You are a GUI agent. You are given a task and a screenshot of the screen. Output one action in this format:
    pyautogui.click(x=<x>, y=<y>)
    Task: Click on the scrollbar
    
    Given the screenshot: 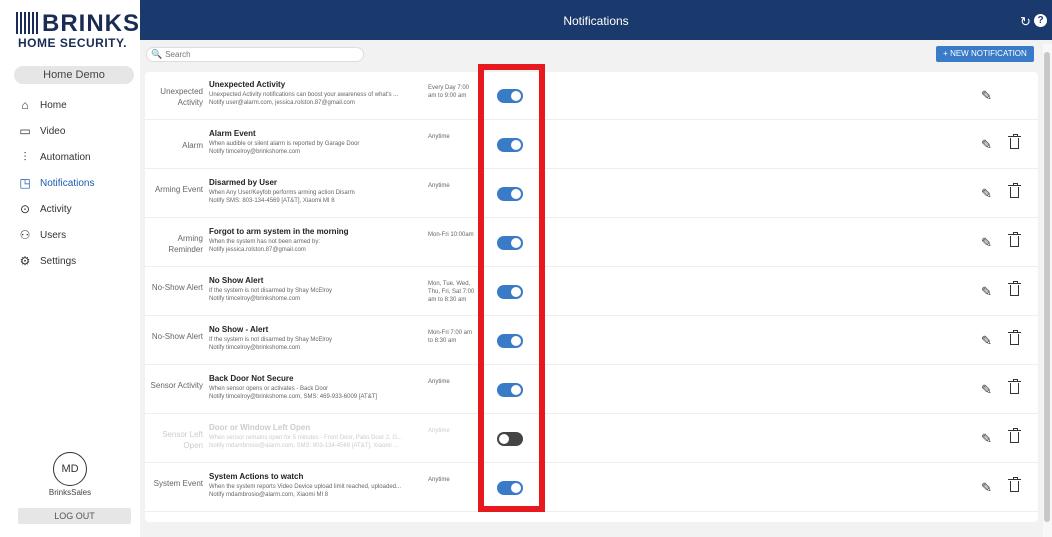 What is the action you would take?
    pyautogui.click(x=1047, y=290)
    